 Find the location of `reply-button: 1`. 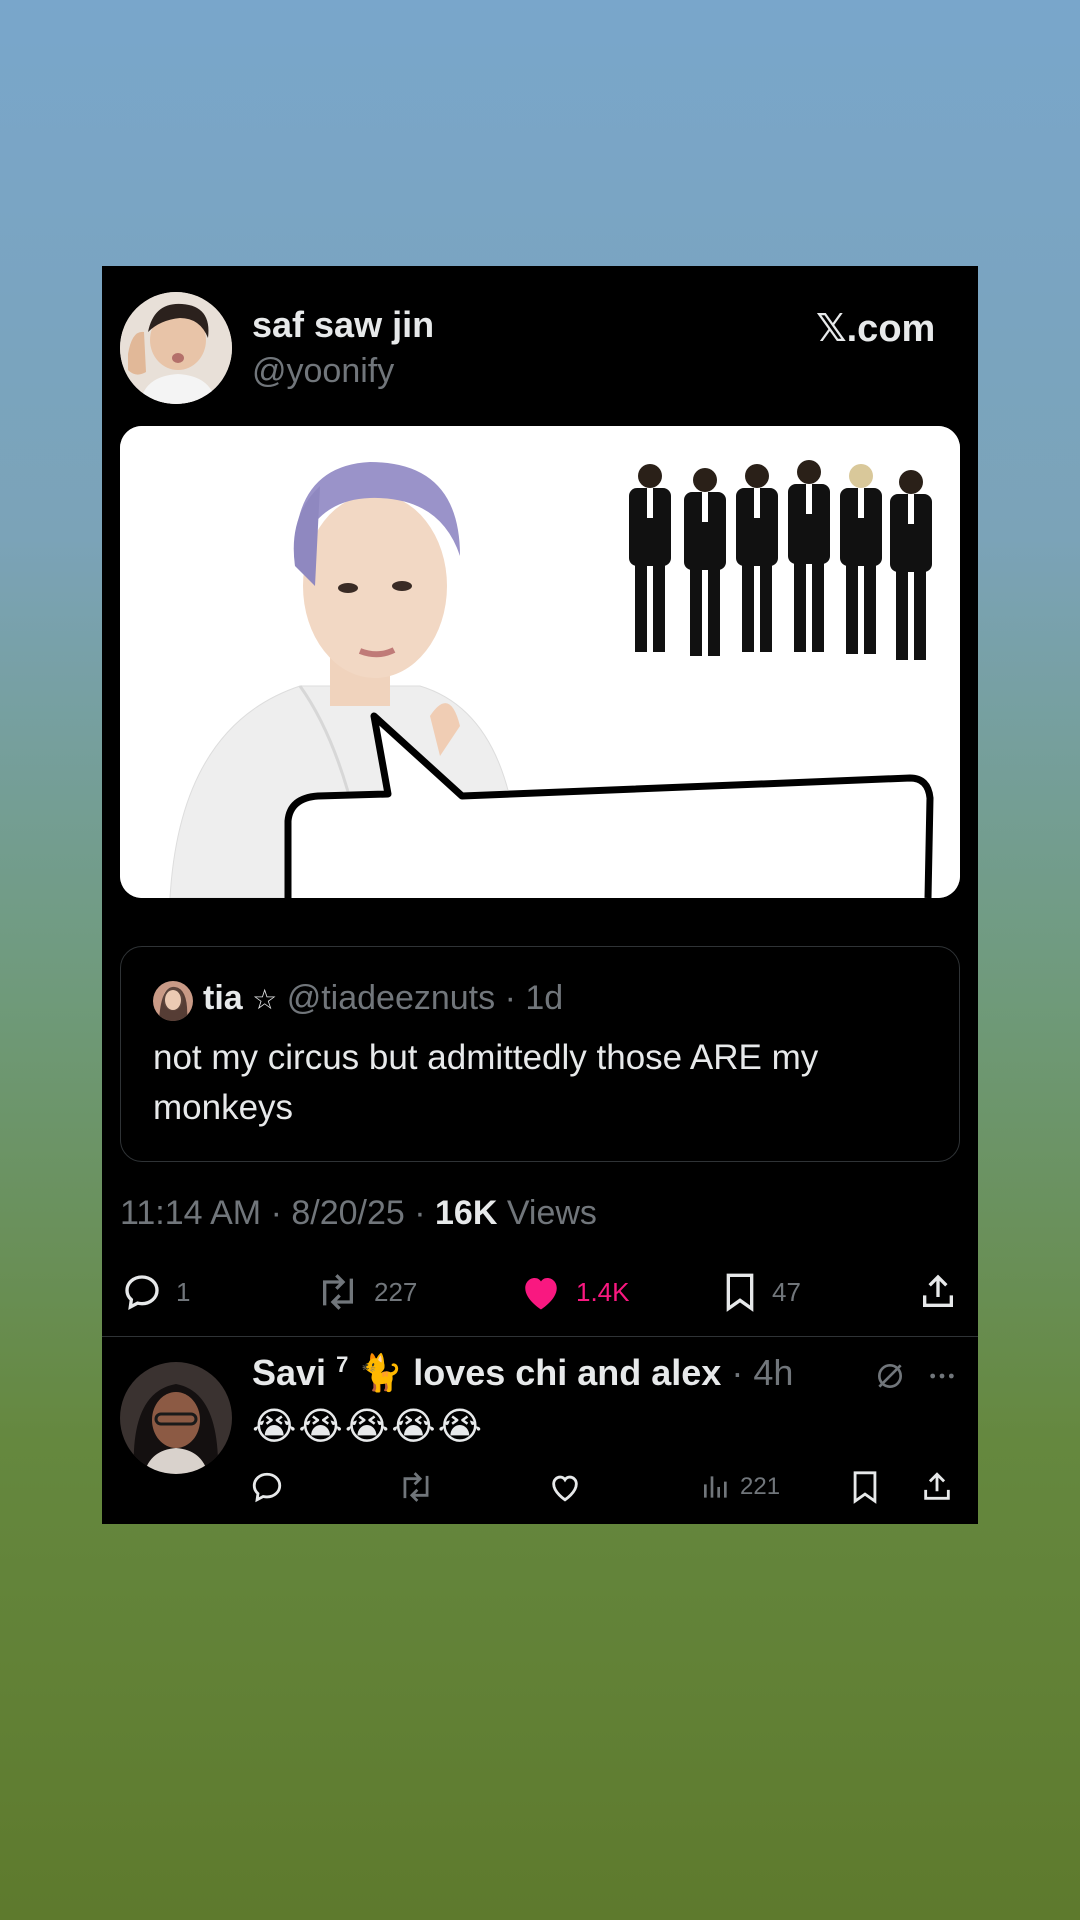

reply-button: 1 is located at coordinates (156, 1292).